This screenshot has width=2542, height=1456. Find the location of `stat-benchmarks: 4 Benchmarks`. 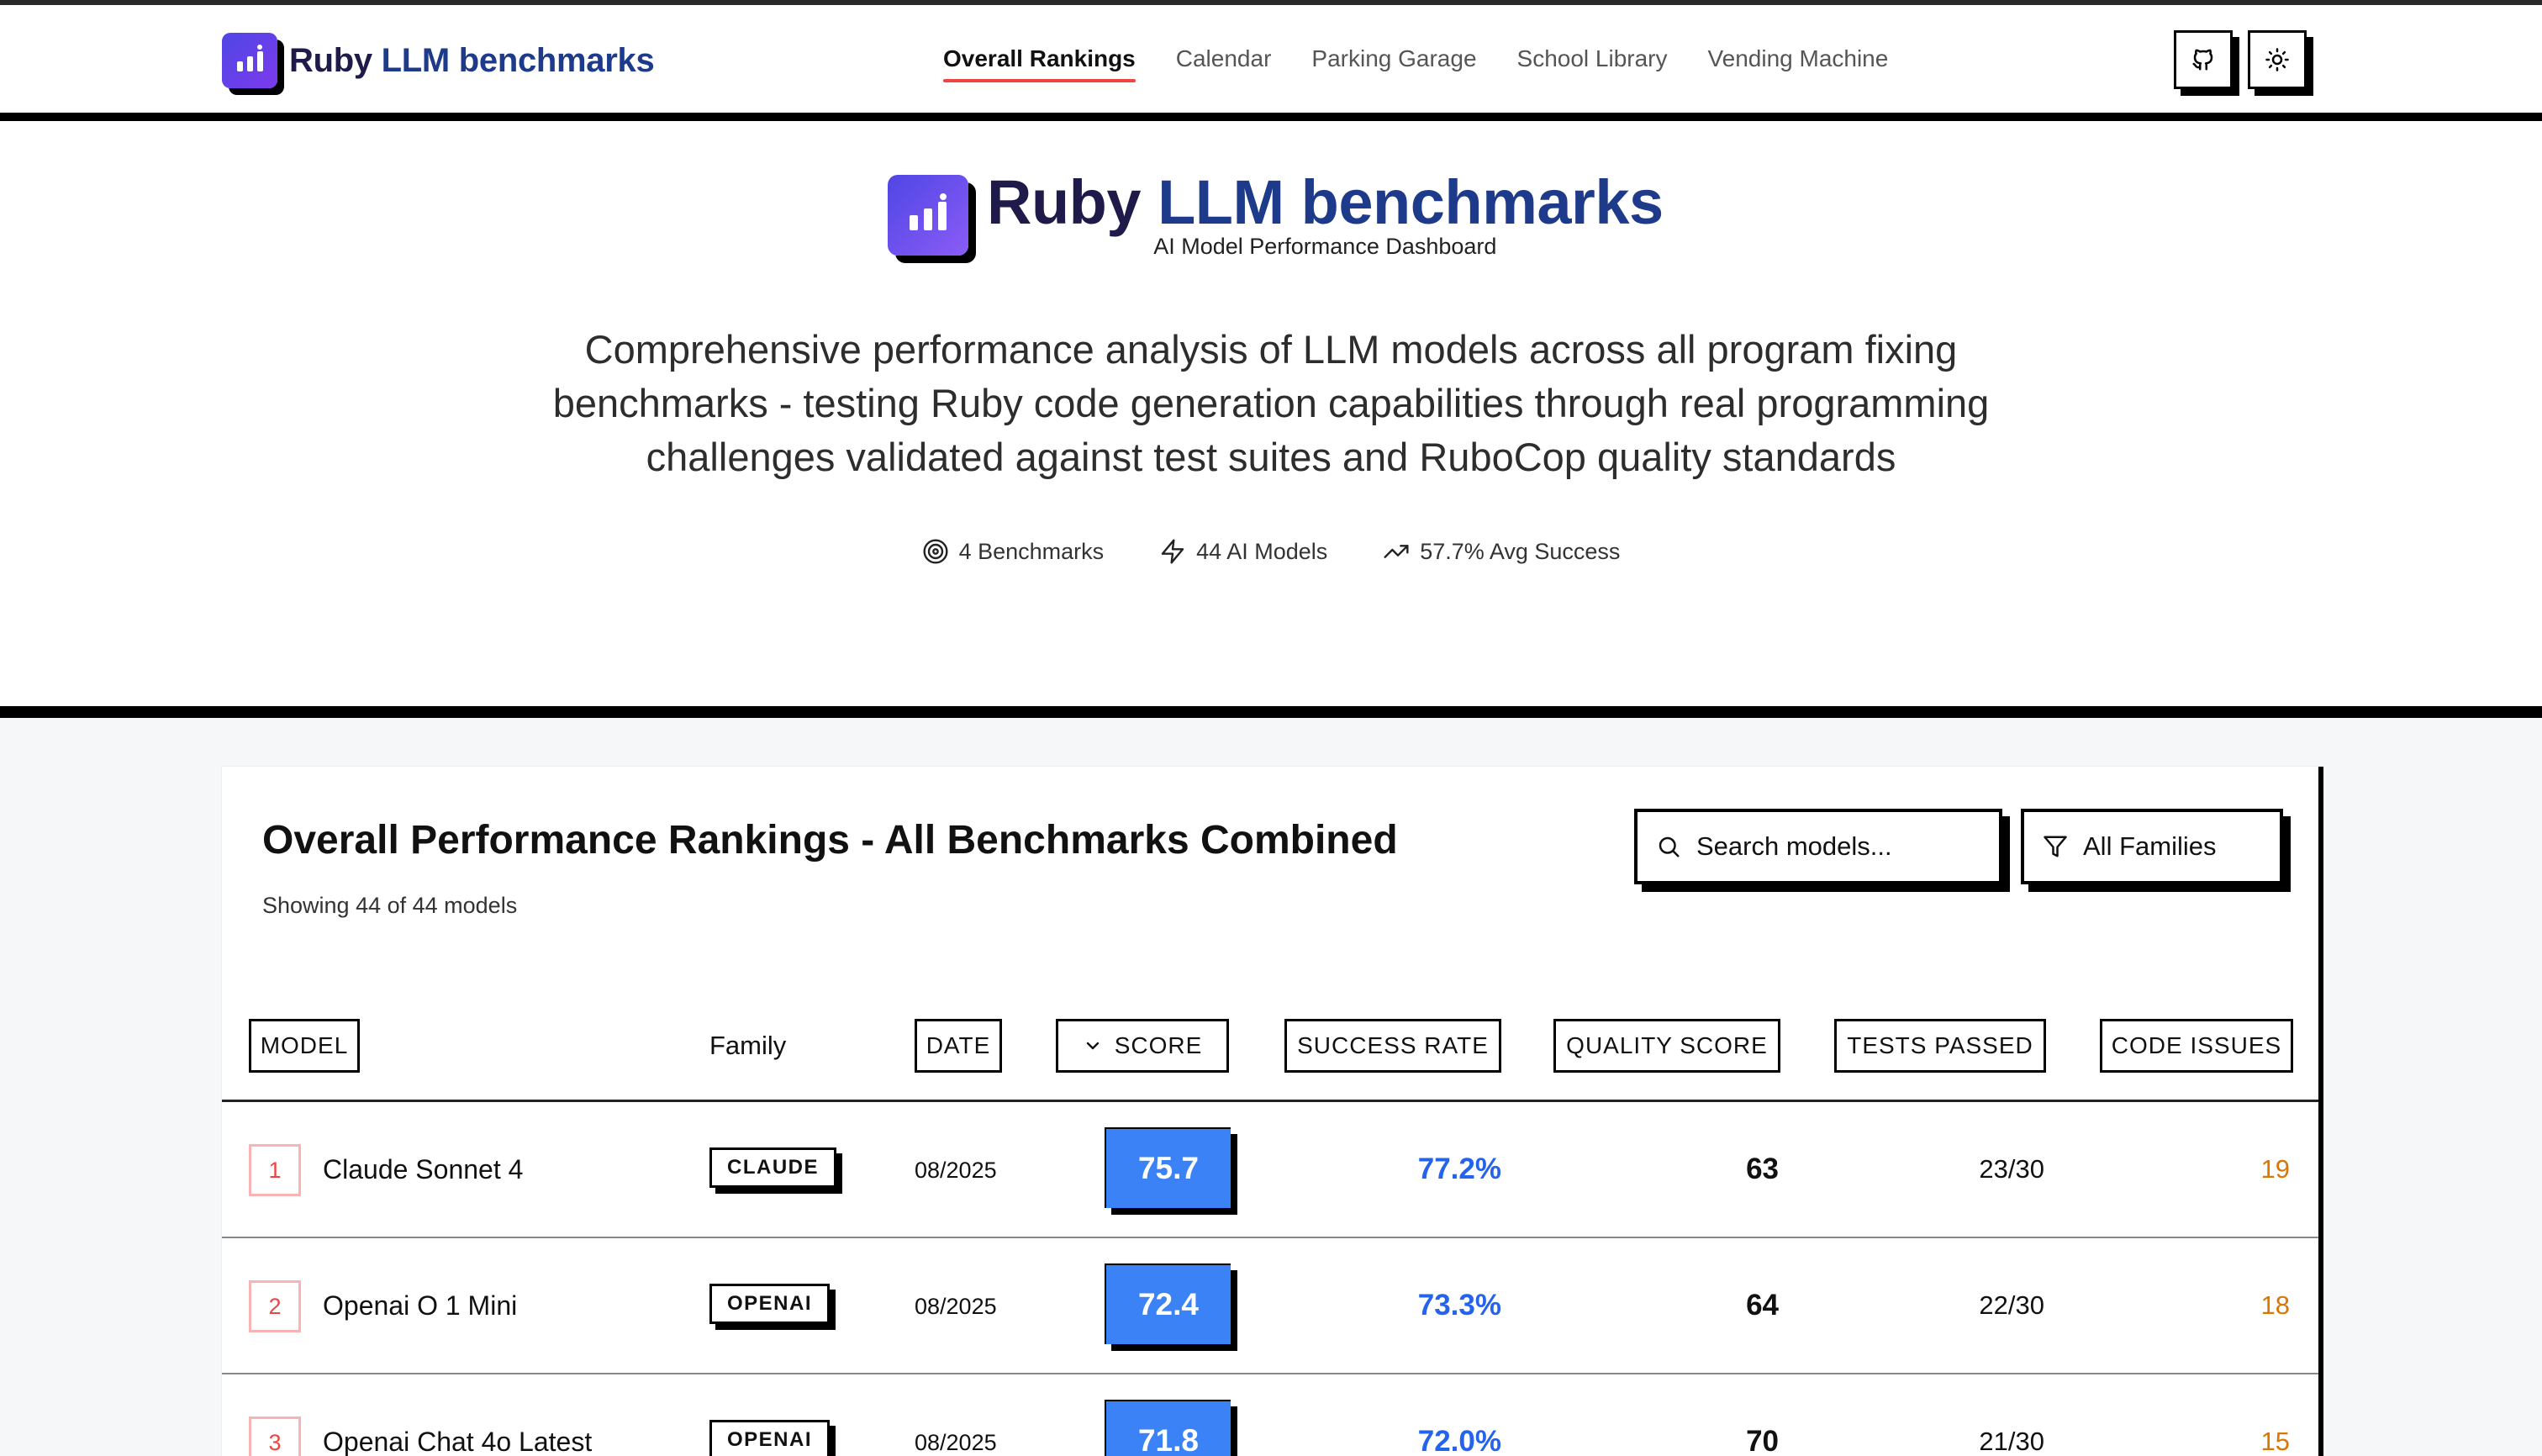

stat-benchmarks: 4 Benchmarks is located at coordinates (1013, 551).